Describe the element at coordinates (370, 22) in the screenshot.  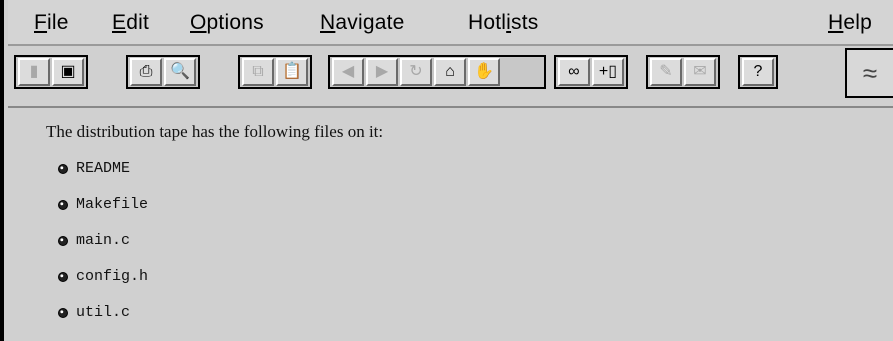
I see `menu-navigate-label: avigate` at that location.